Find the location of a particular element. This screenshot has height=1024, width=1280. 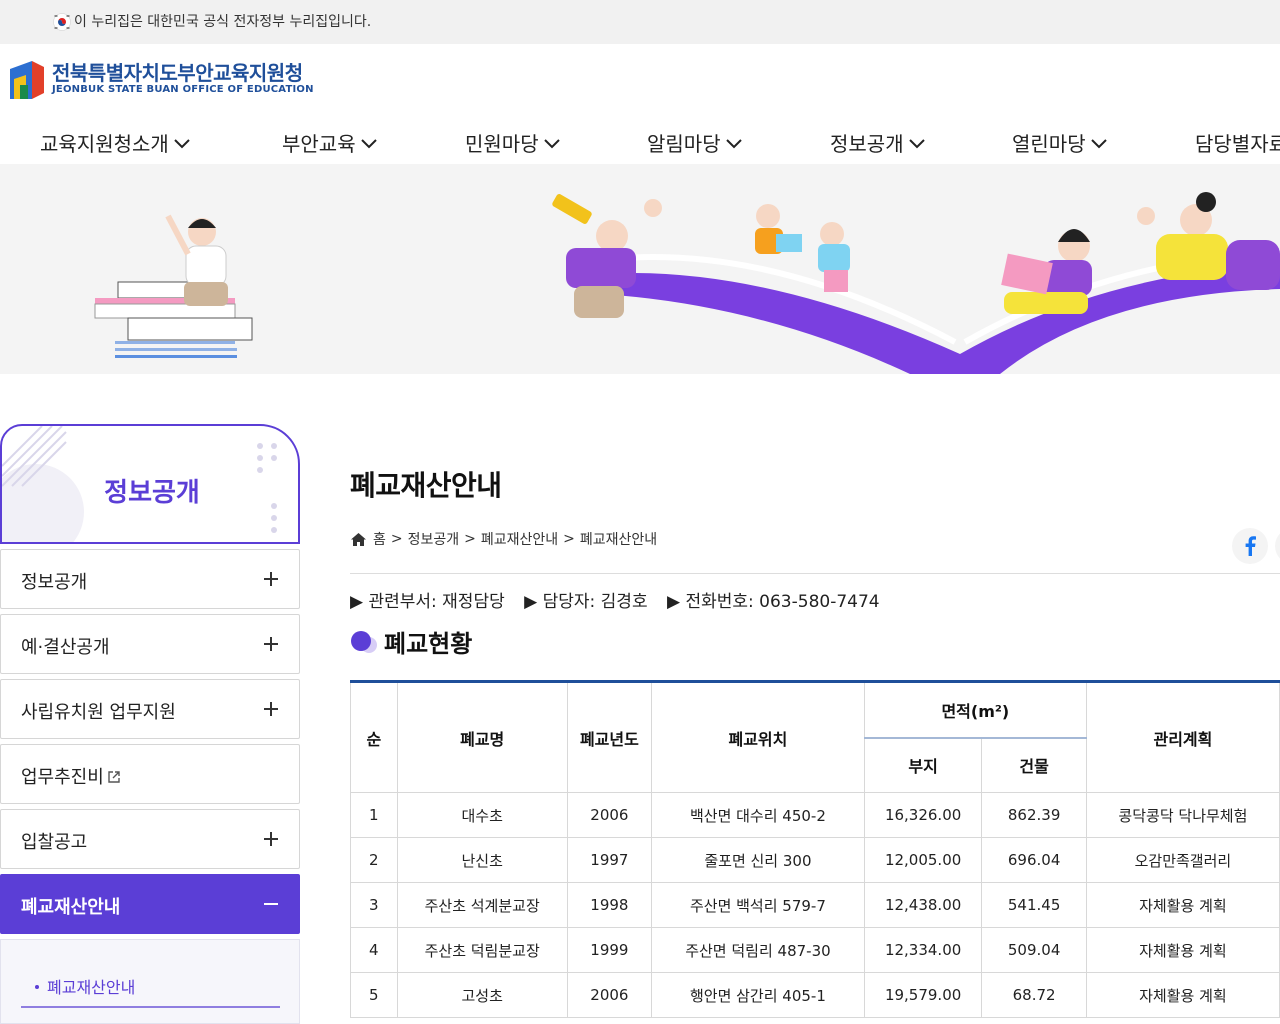

cell-no: 4 is located at coordinates (374, 950).